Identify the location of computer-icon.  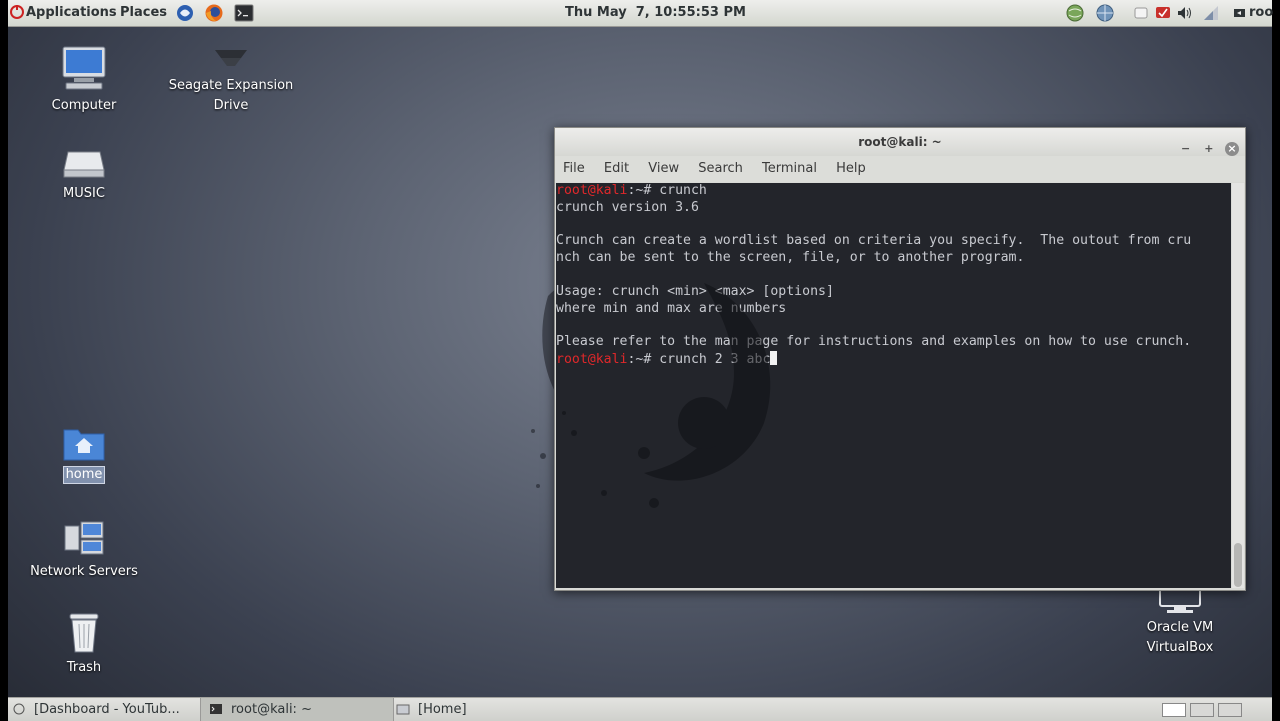
(84, 68).